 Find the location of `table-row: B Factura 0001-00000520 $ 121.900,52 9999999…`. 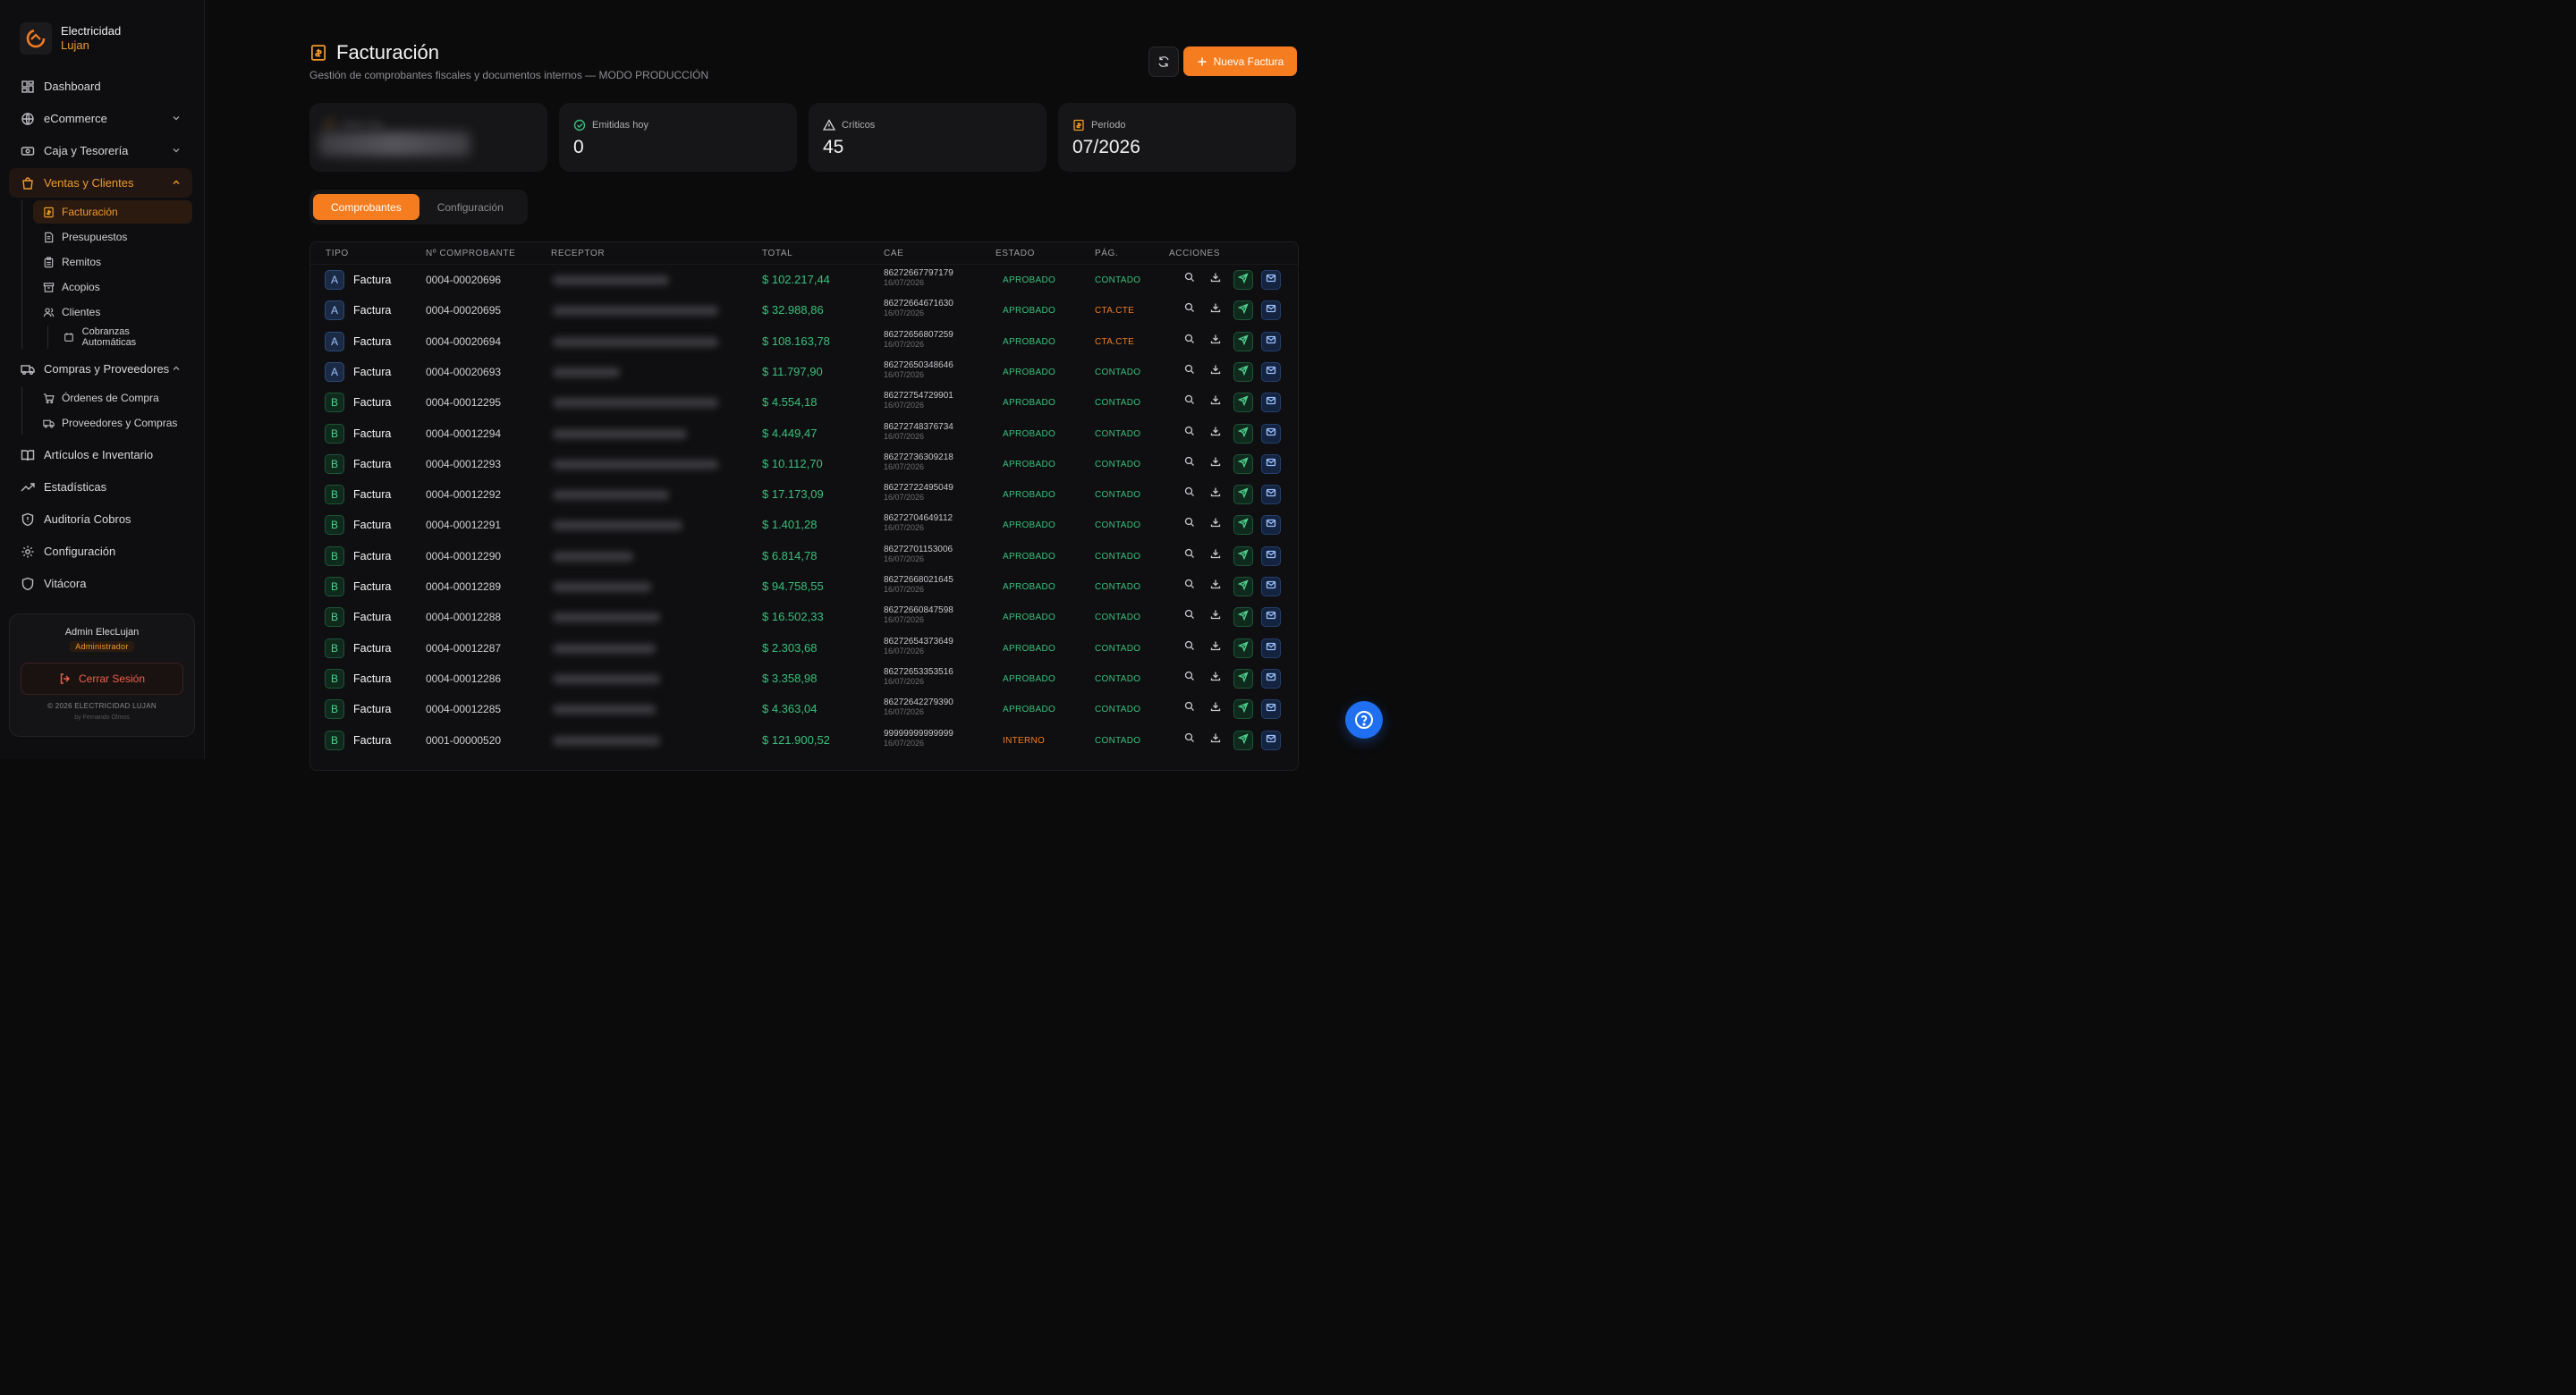

table-row: B Factura 0001-00000520 $ 121.900,52 9999999… is located at coordinates (804, 739).